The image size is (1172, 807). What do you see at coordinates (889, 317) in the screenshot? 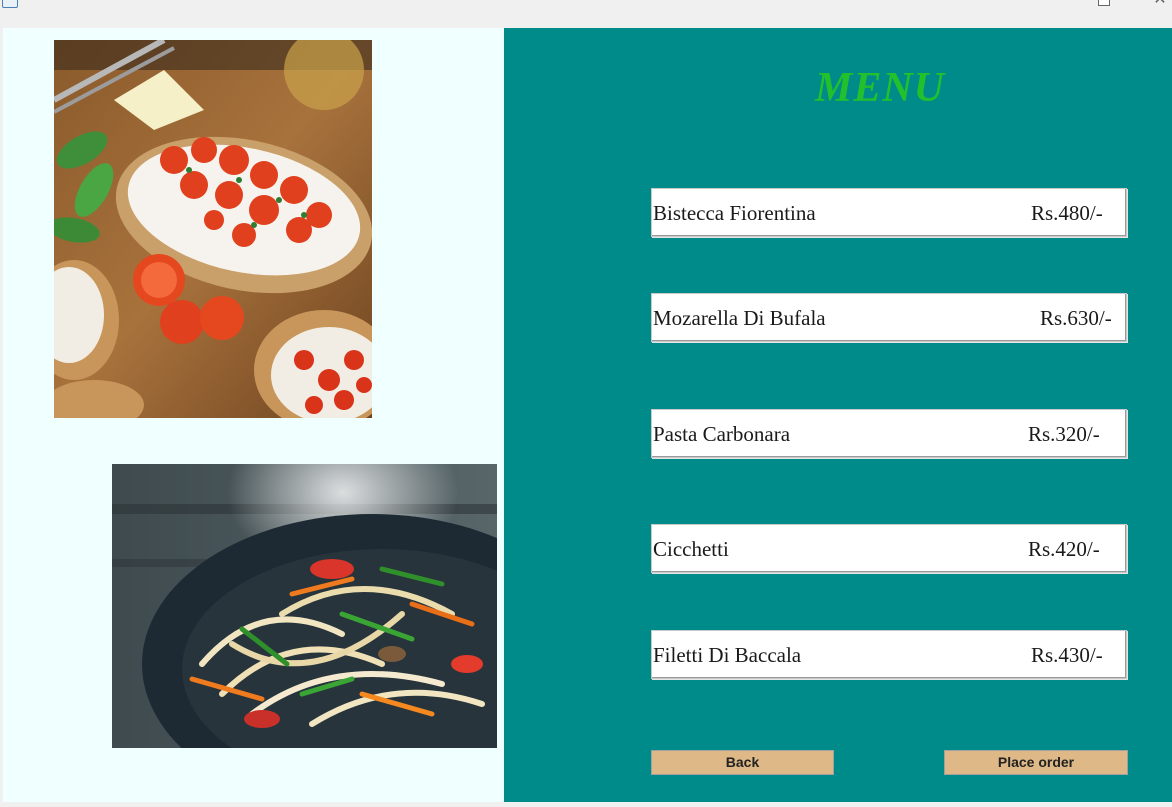
I see `menu-item-mozarella-di-bufala: Mozarella Di Bufala Rs.630/-` at bounding box center [889, 317].